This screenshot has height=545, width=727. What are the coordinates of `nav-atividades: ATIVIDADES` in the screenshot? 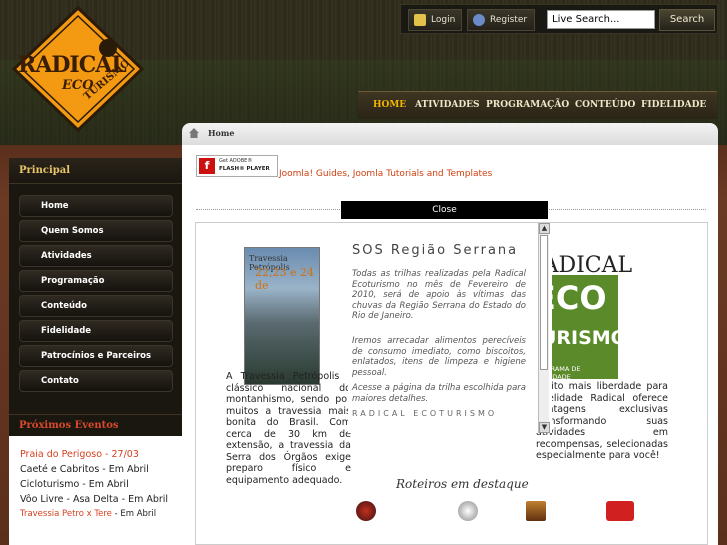 It's located at (447, 105).